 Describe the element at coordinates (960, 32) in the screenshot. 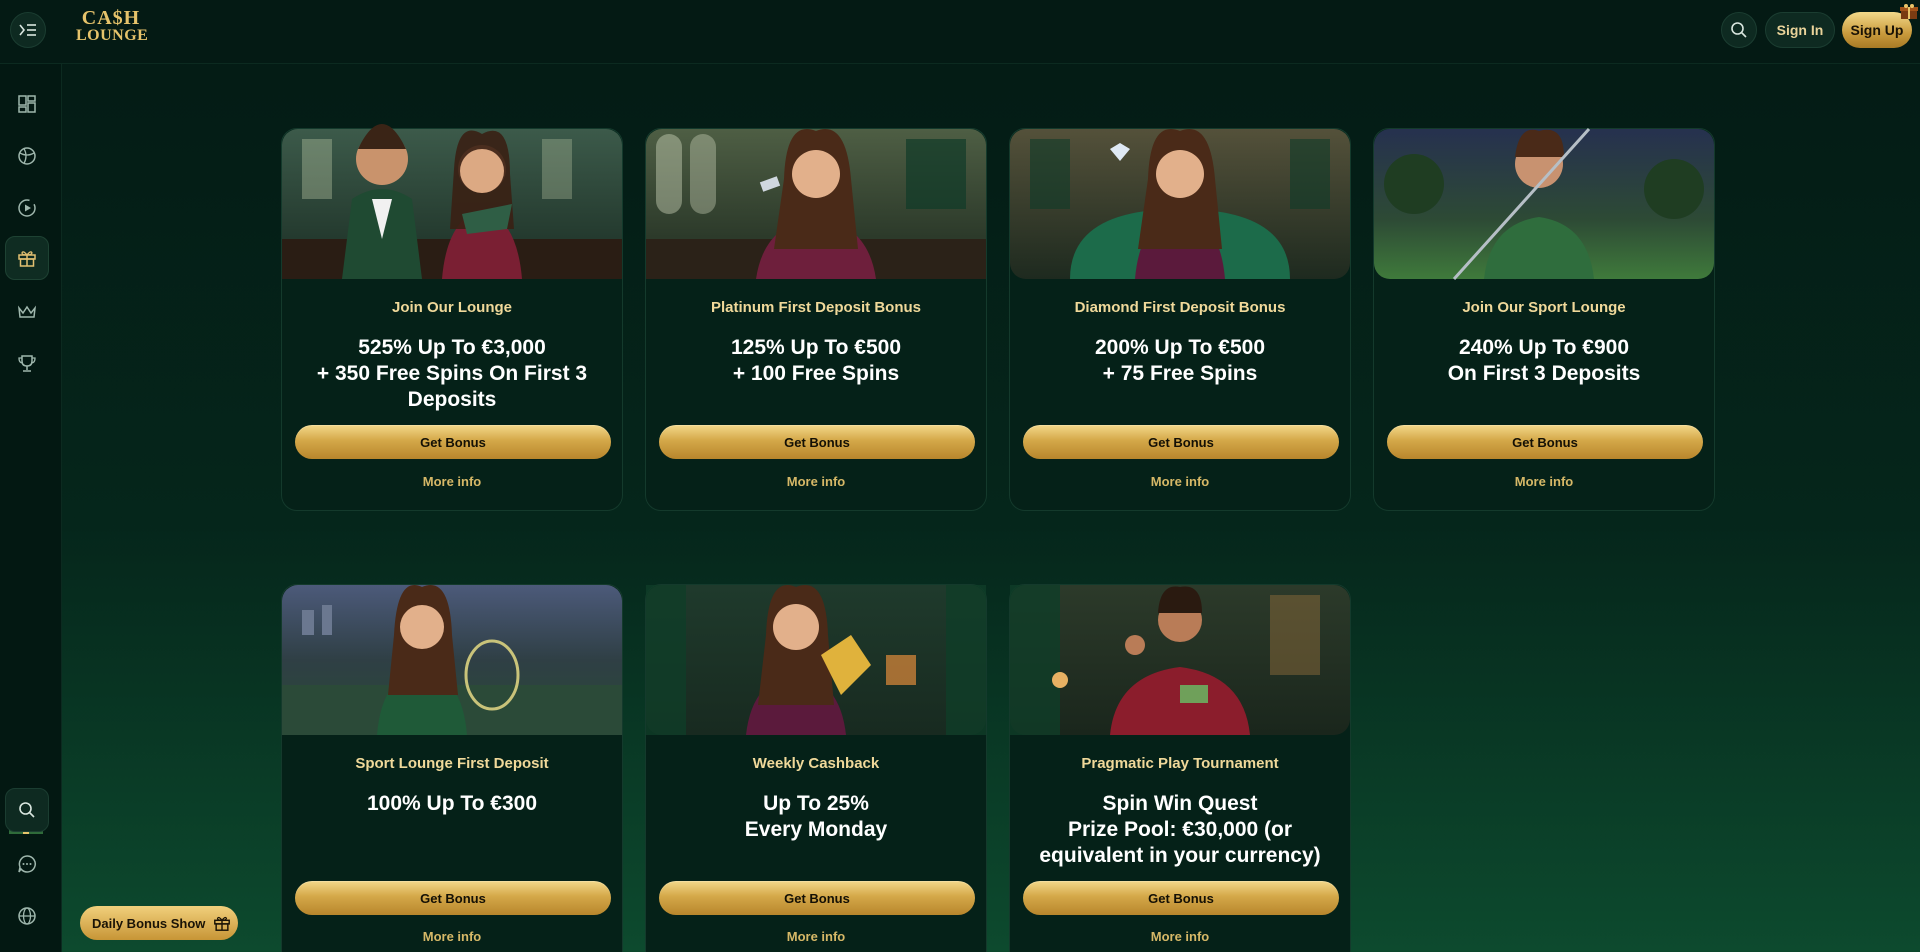

I see `top-header: CA$H LOUNGE Sign In Sign Up` at that location.